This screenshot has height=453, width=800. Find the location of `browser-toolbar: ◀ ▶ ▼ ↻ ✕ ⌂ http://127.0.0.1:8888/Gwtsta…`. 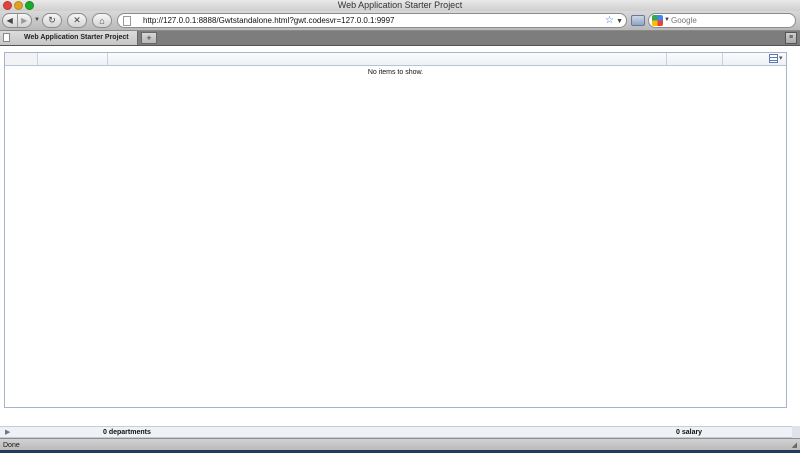

browser-toolbar: ◀ ▶ ▼ ↻ ✕ ⌂ http://127.0.0.1:8888/Gwtsta… is located at coordinates (400, 21).